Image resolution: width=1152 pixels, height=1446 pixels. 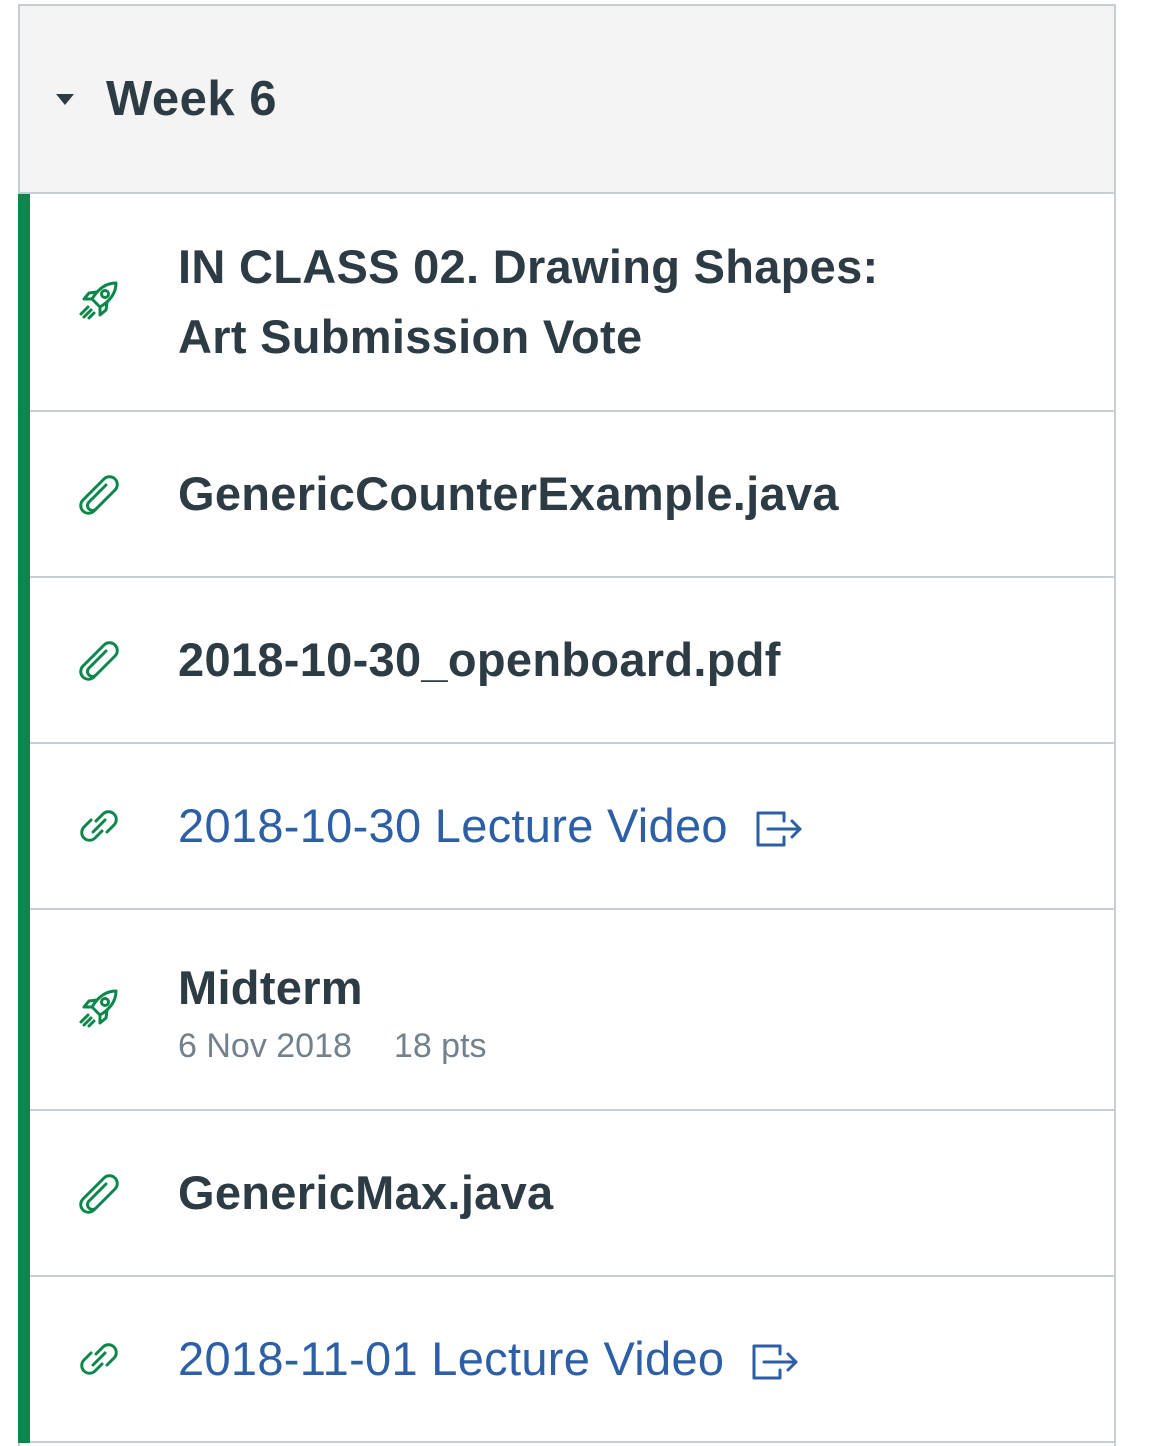 What do you see at coordinates (440, 1046) in the screenshot?
I see `points-possible: 18 pts` at bounding box center [440, 1046].